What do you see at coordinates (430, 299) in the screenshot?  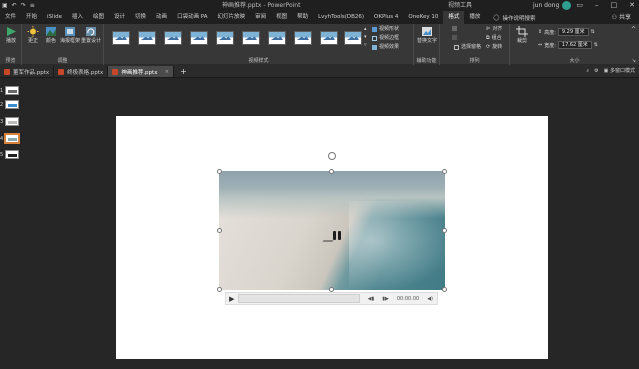 I see `volume-icon: ◀)` at bounding box center [430, 299].